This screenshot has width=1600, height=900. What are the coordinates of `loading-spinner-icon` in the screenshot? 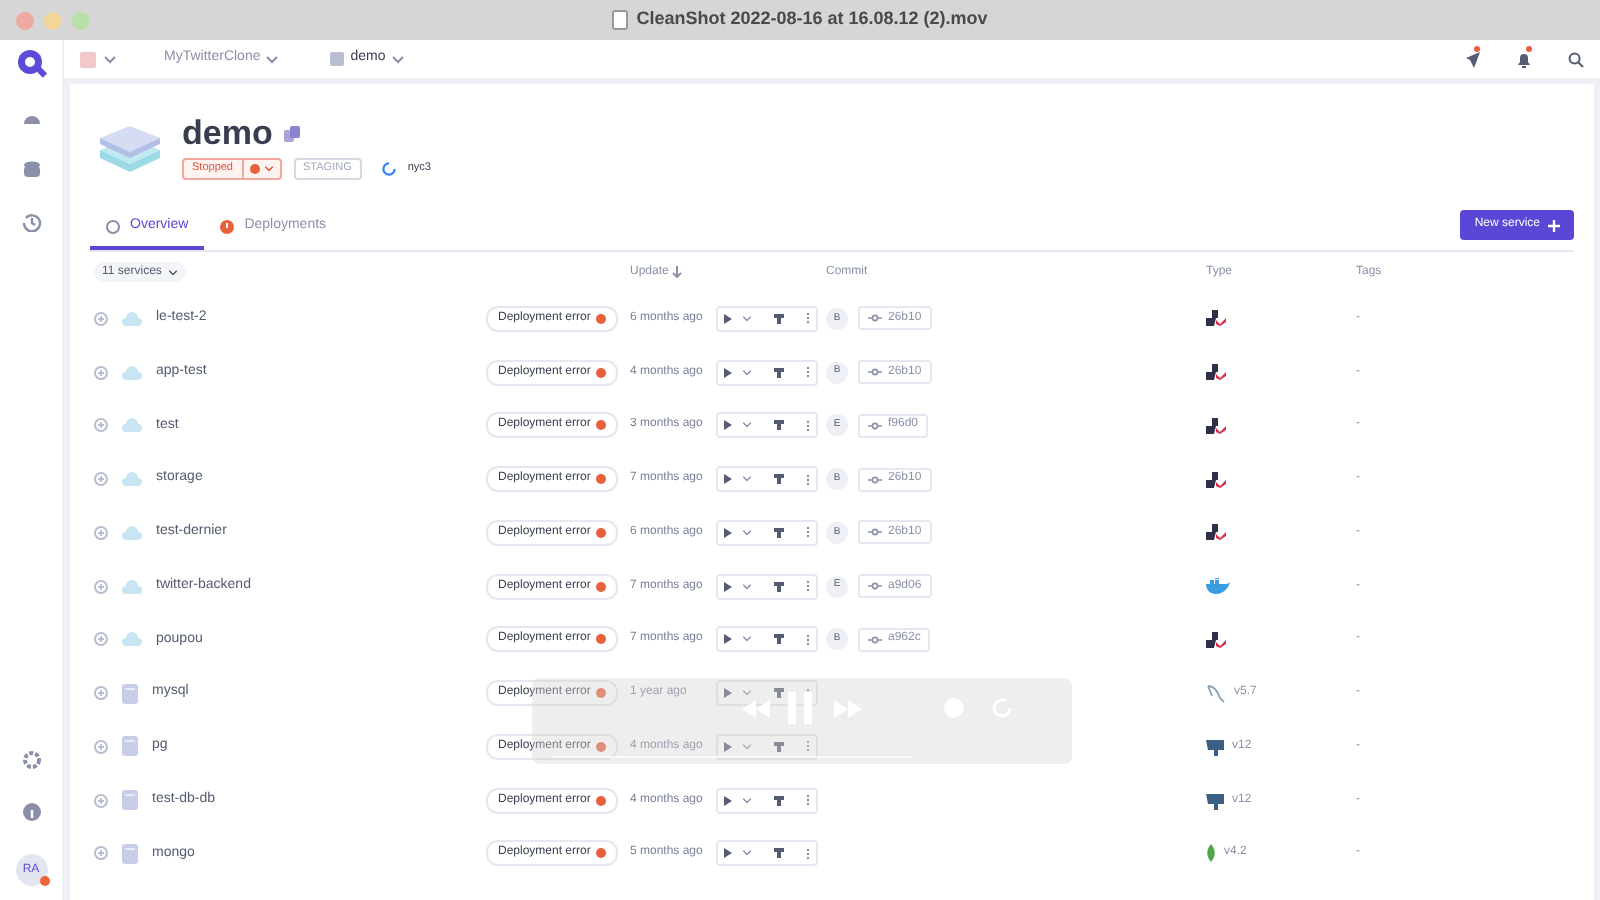 It's located at (388, 169).